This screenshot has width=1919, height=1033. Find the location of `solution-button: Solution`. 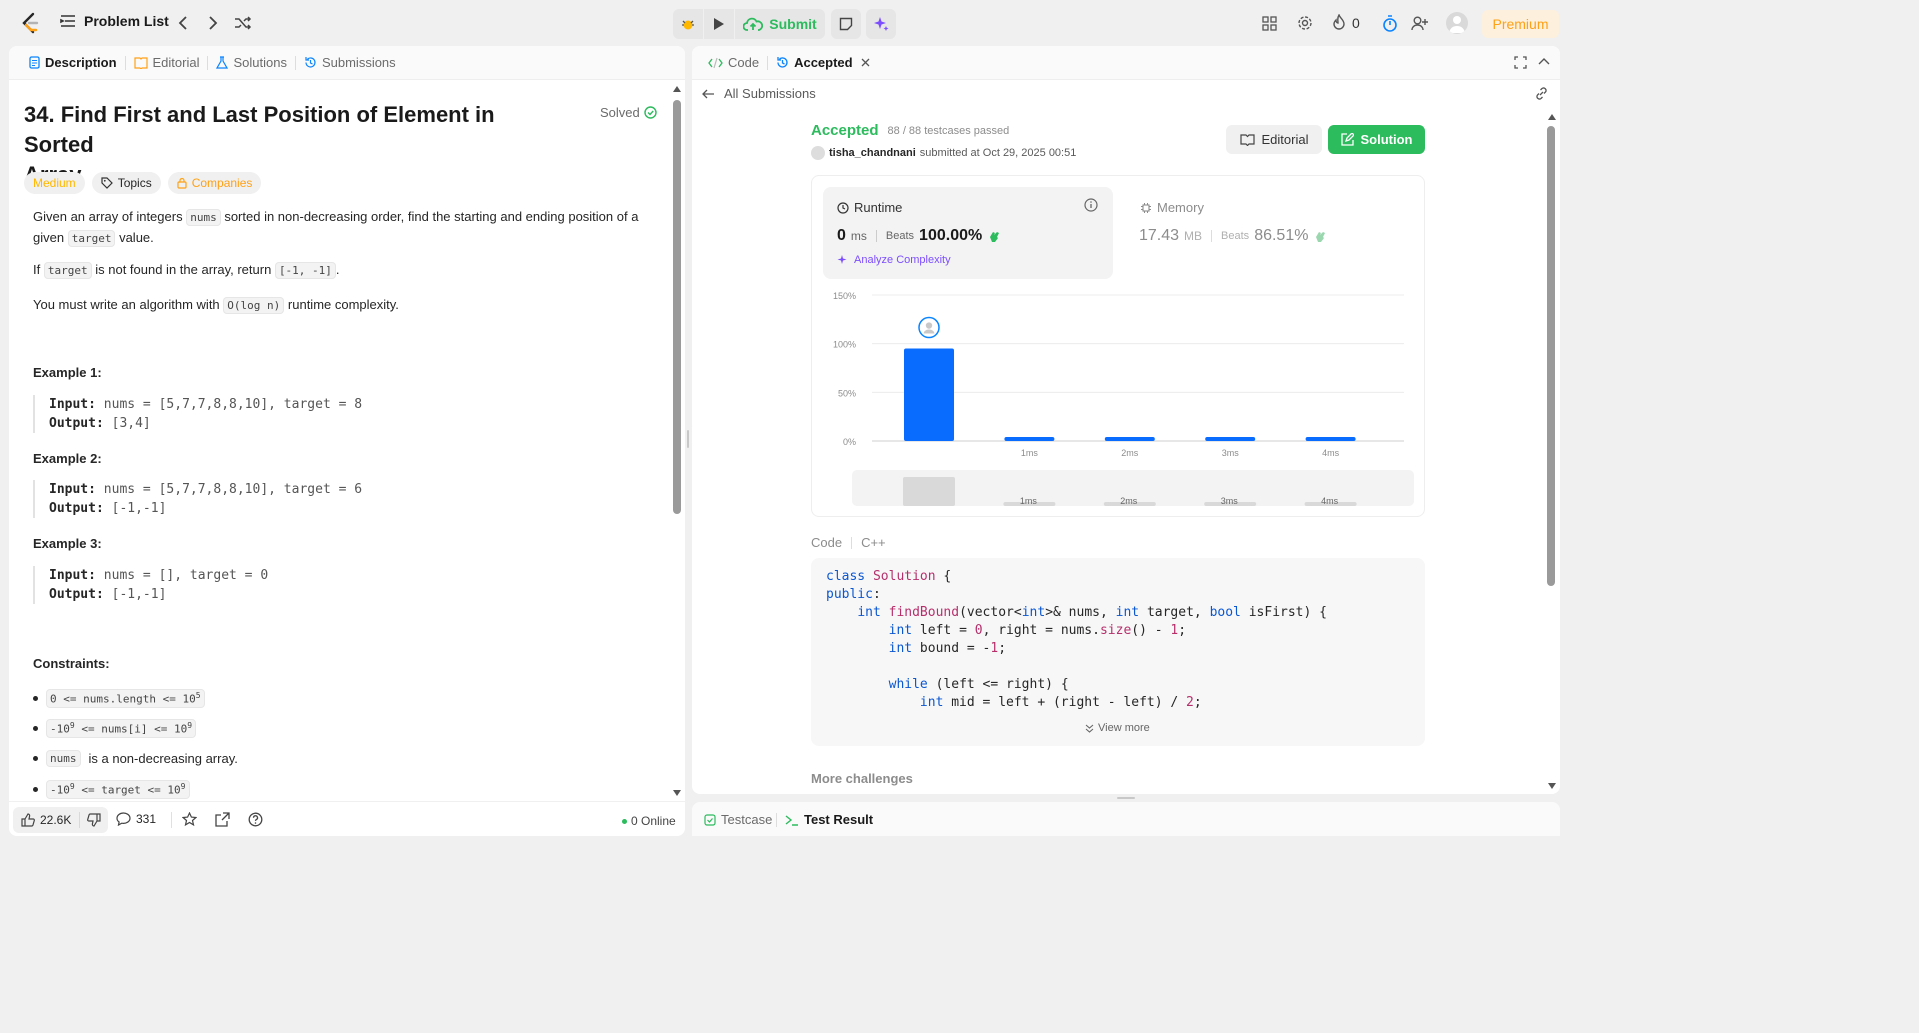

solution-button: Solution is located at coordinates (1376, 139).